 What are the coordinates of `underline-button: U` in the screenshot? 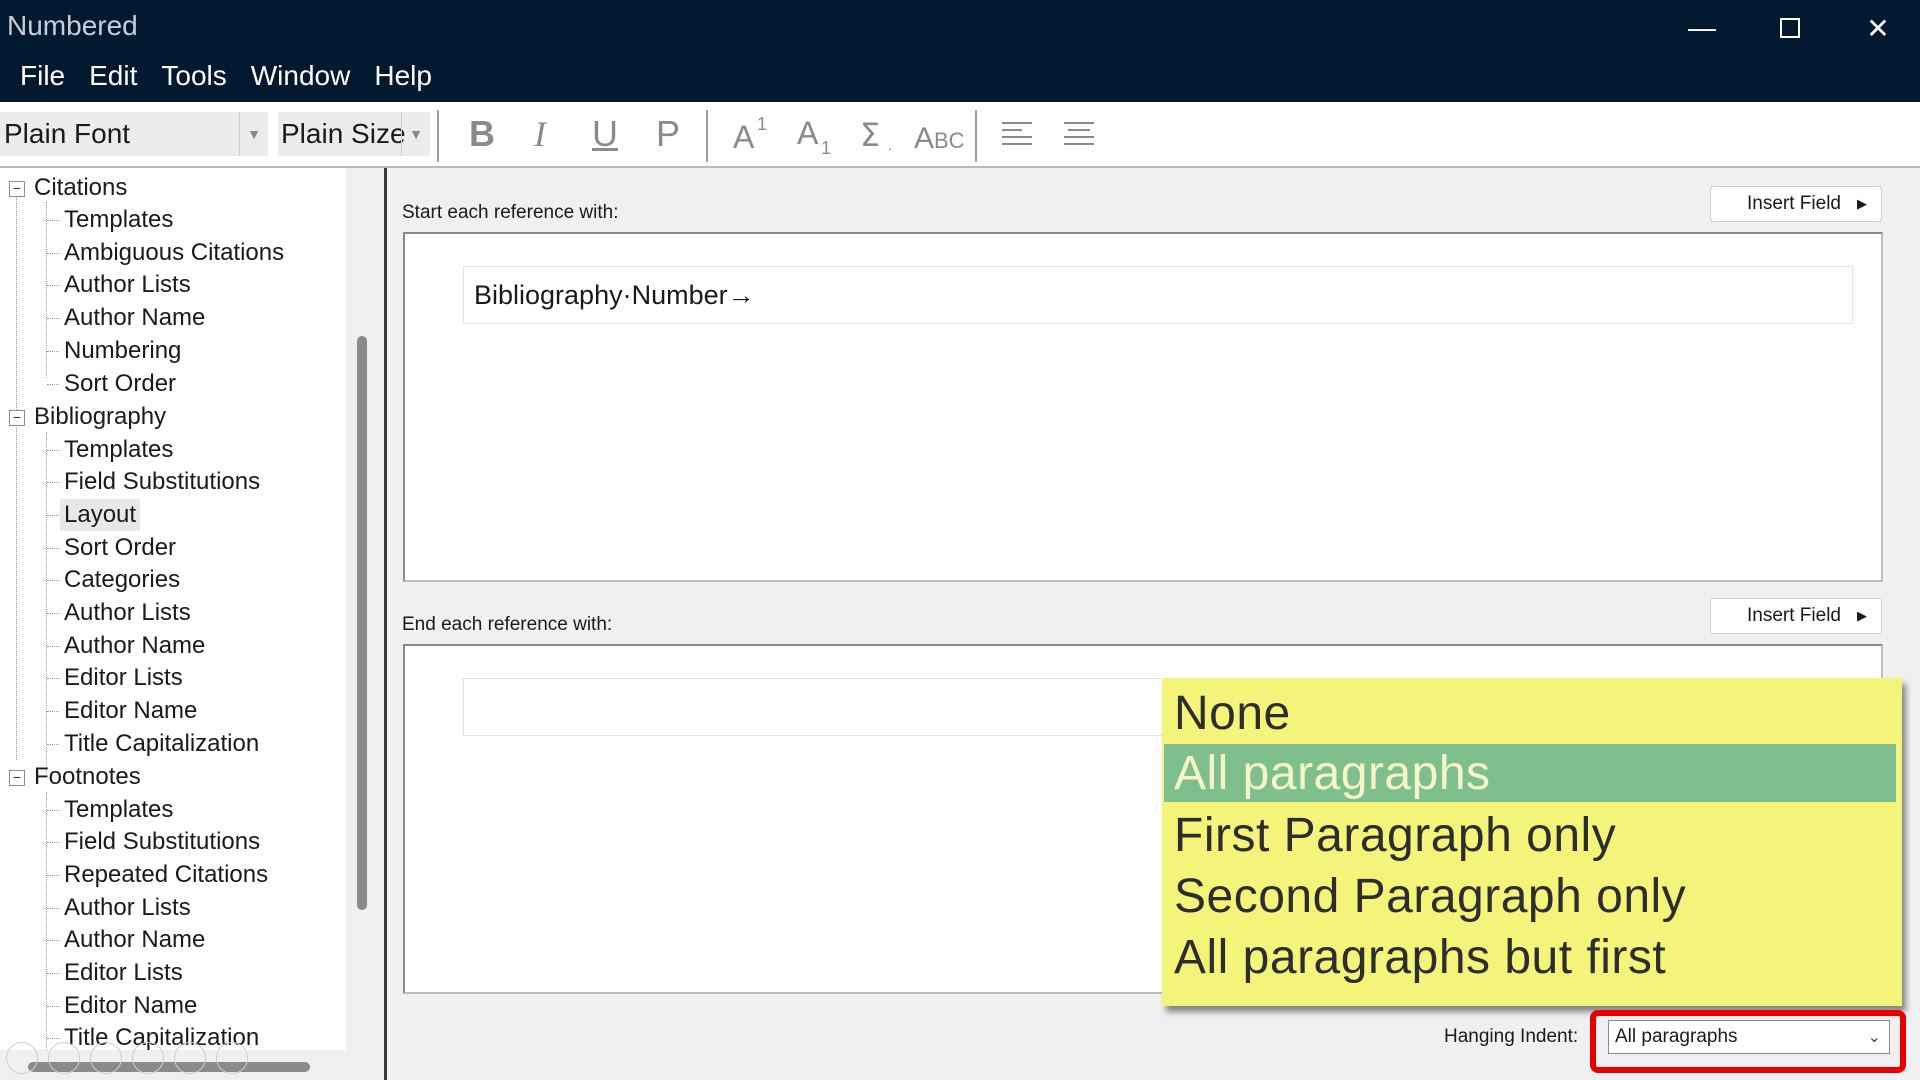 It's located at (605, 134).